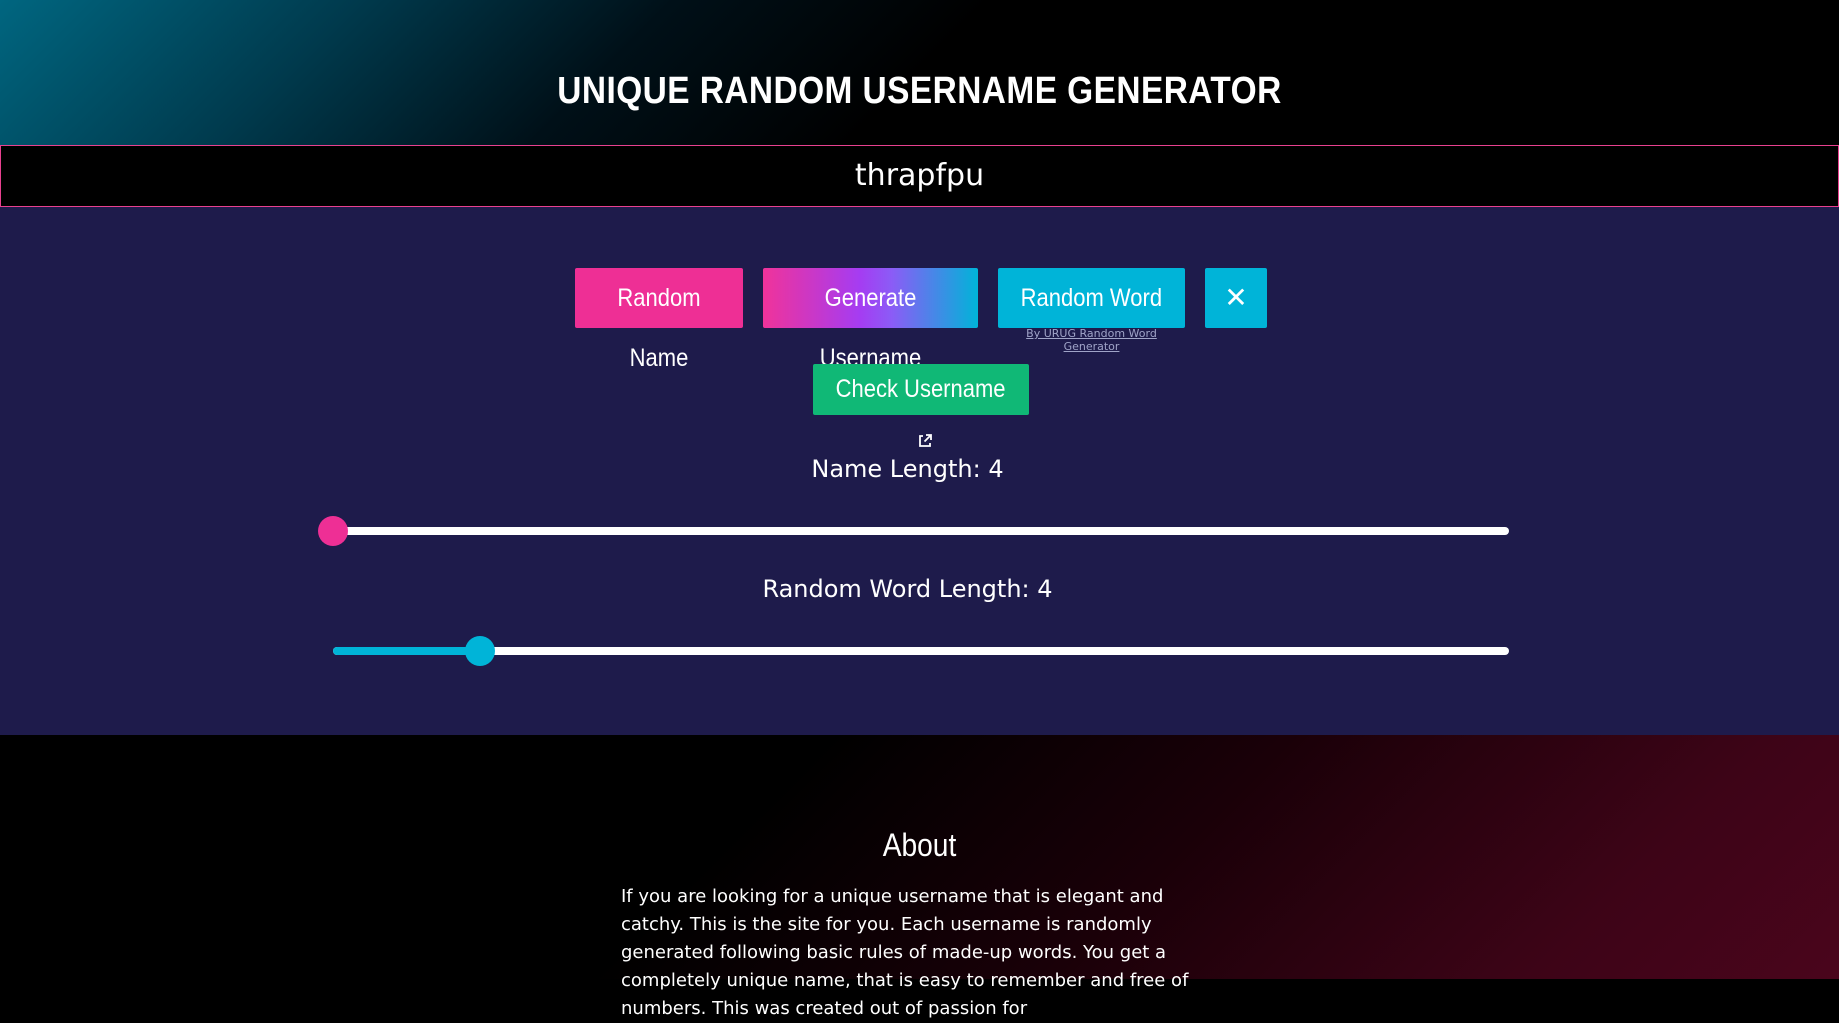 The height and width of the screenshot is (1023, 1839). I want to click on username-output: thrapfpu, so click(919, 176).